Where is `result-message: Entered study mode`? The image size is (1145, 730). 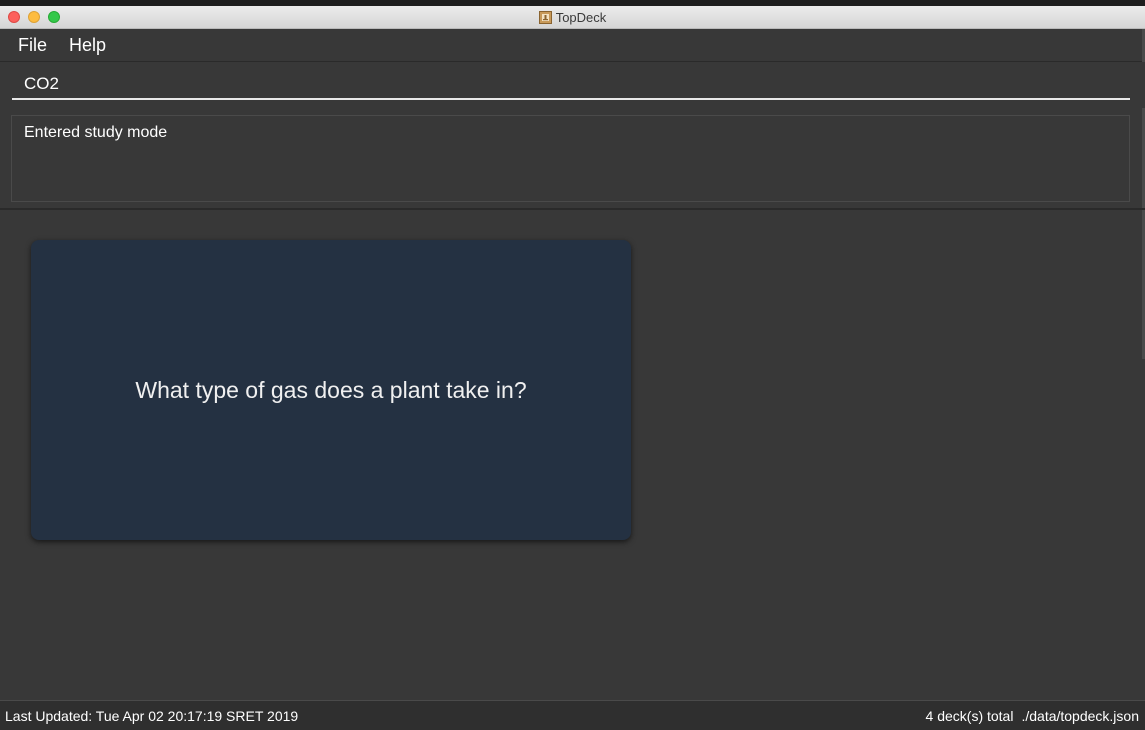
result-message: Entered study mode is located at coordinates (96, 132).